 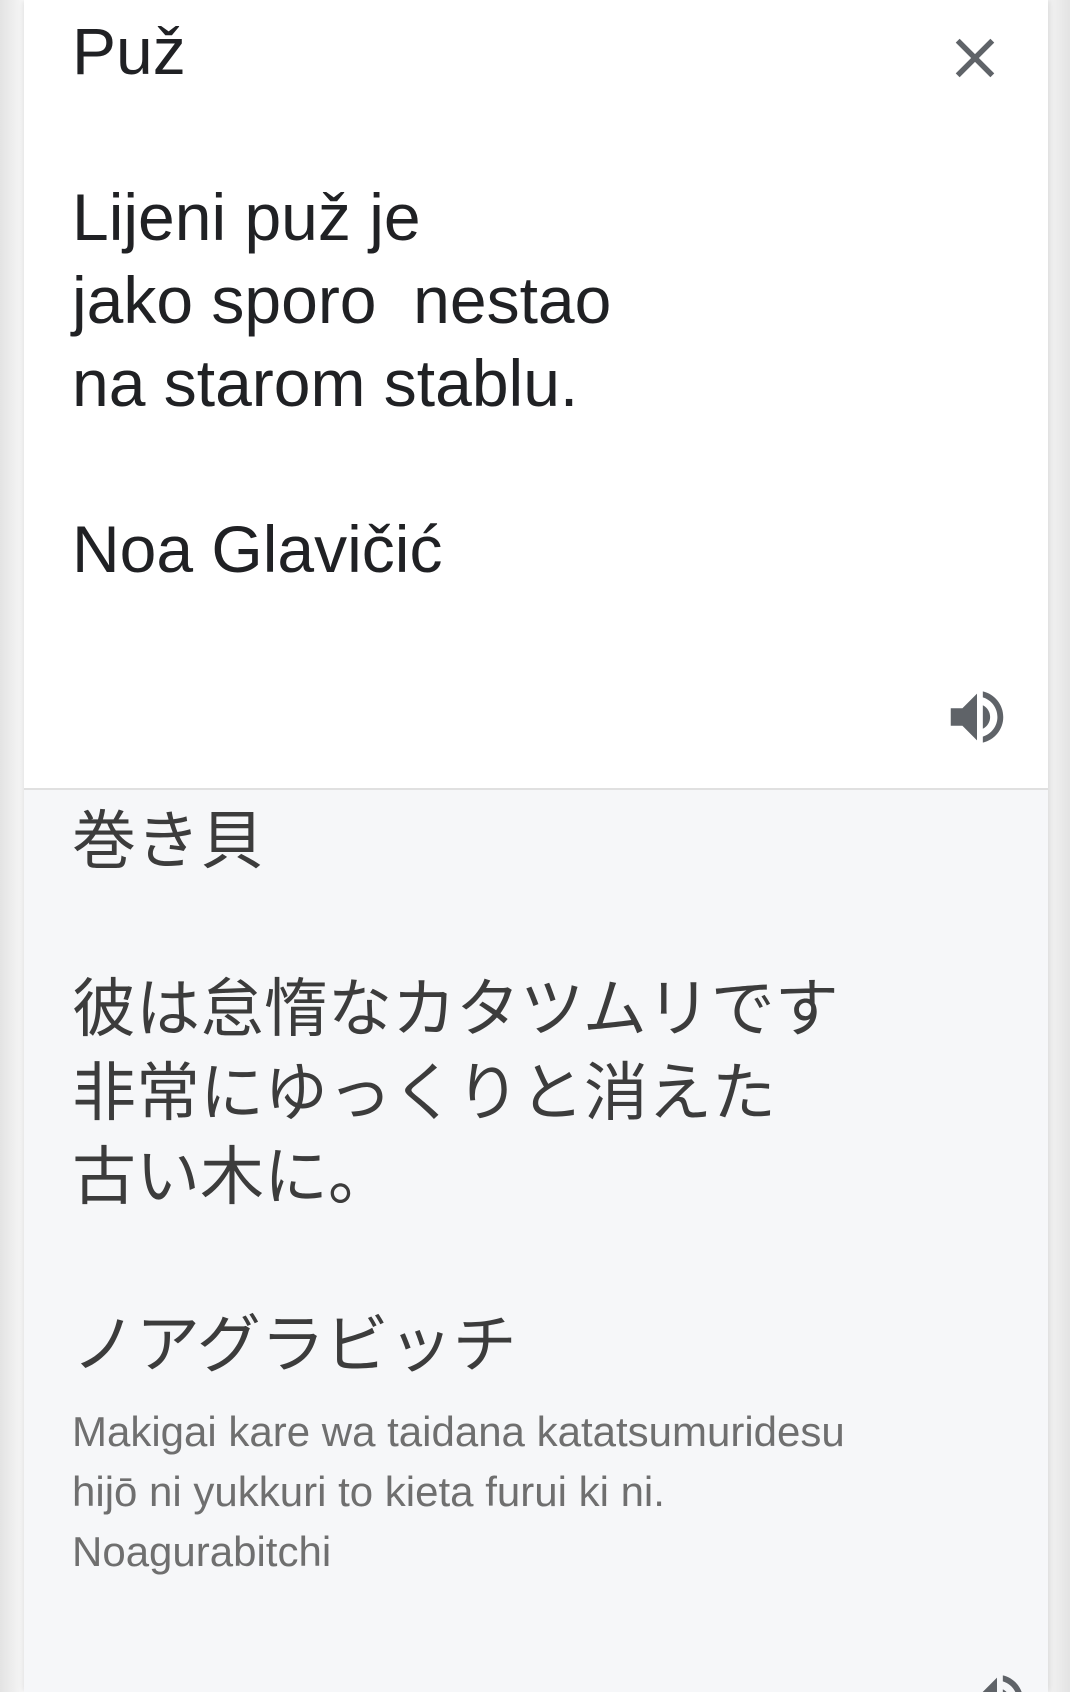 I want to click on close-icon, so click(x=975, y=58).